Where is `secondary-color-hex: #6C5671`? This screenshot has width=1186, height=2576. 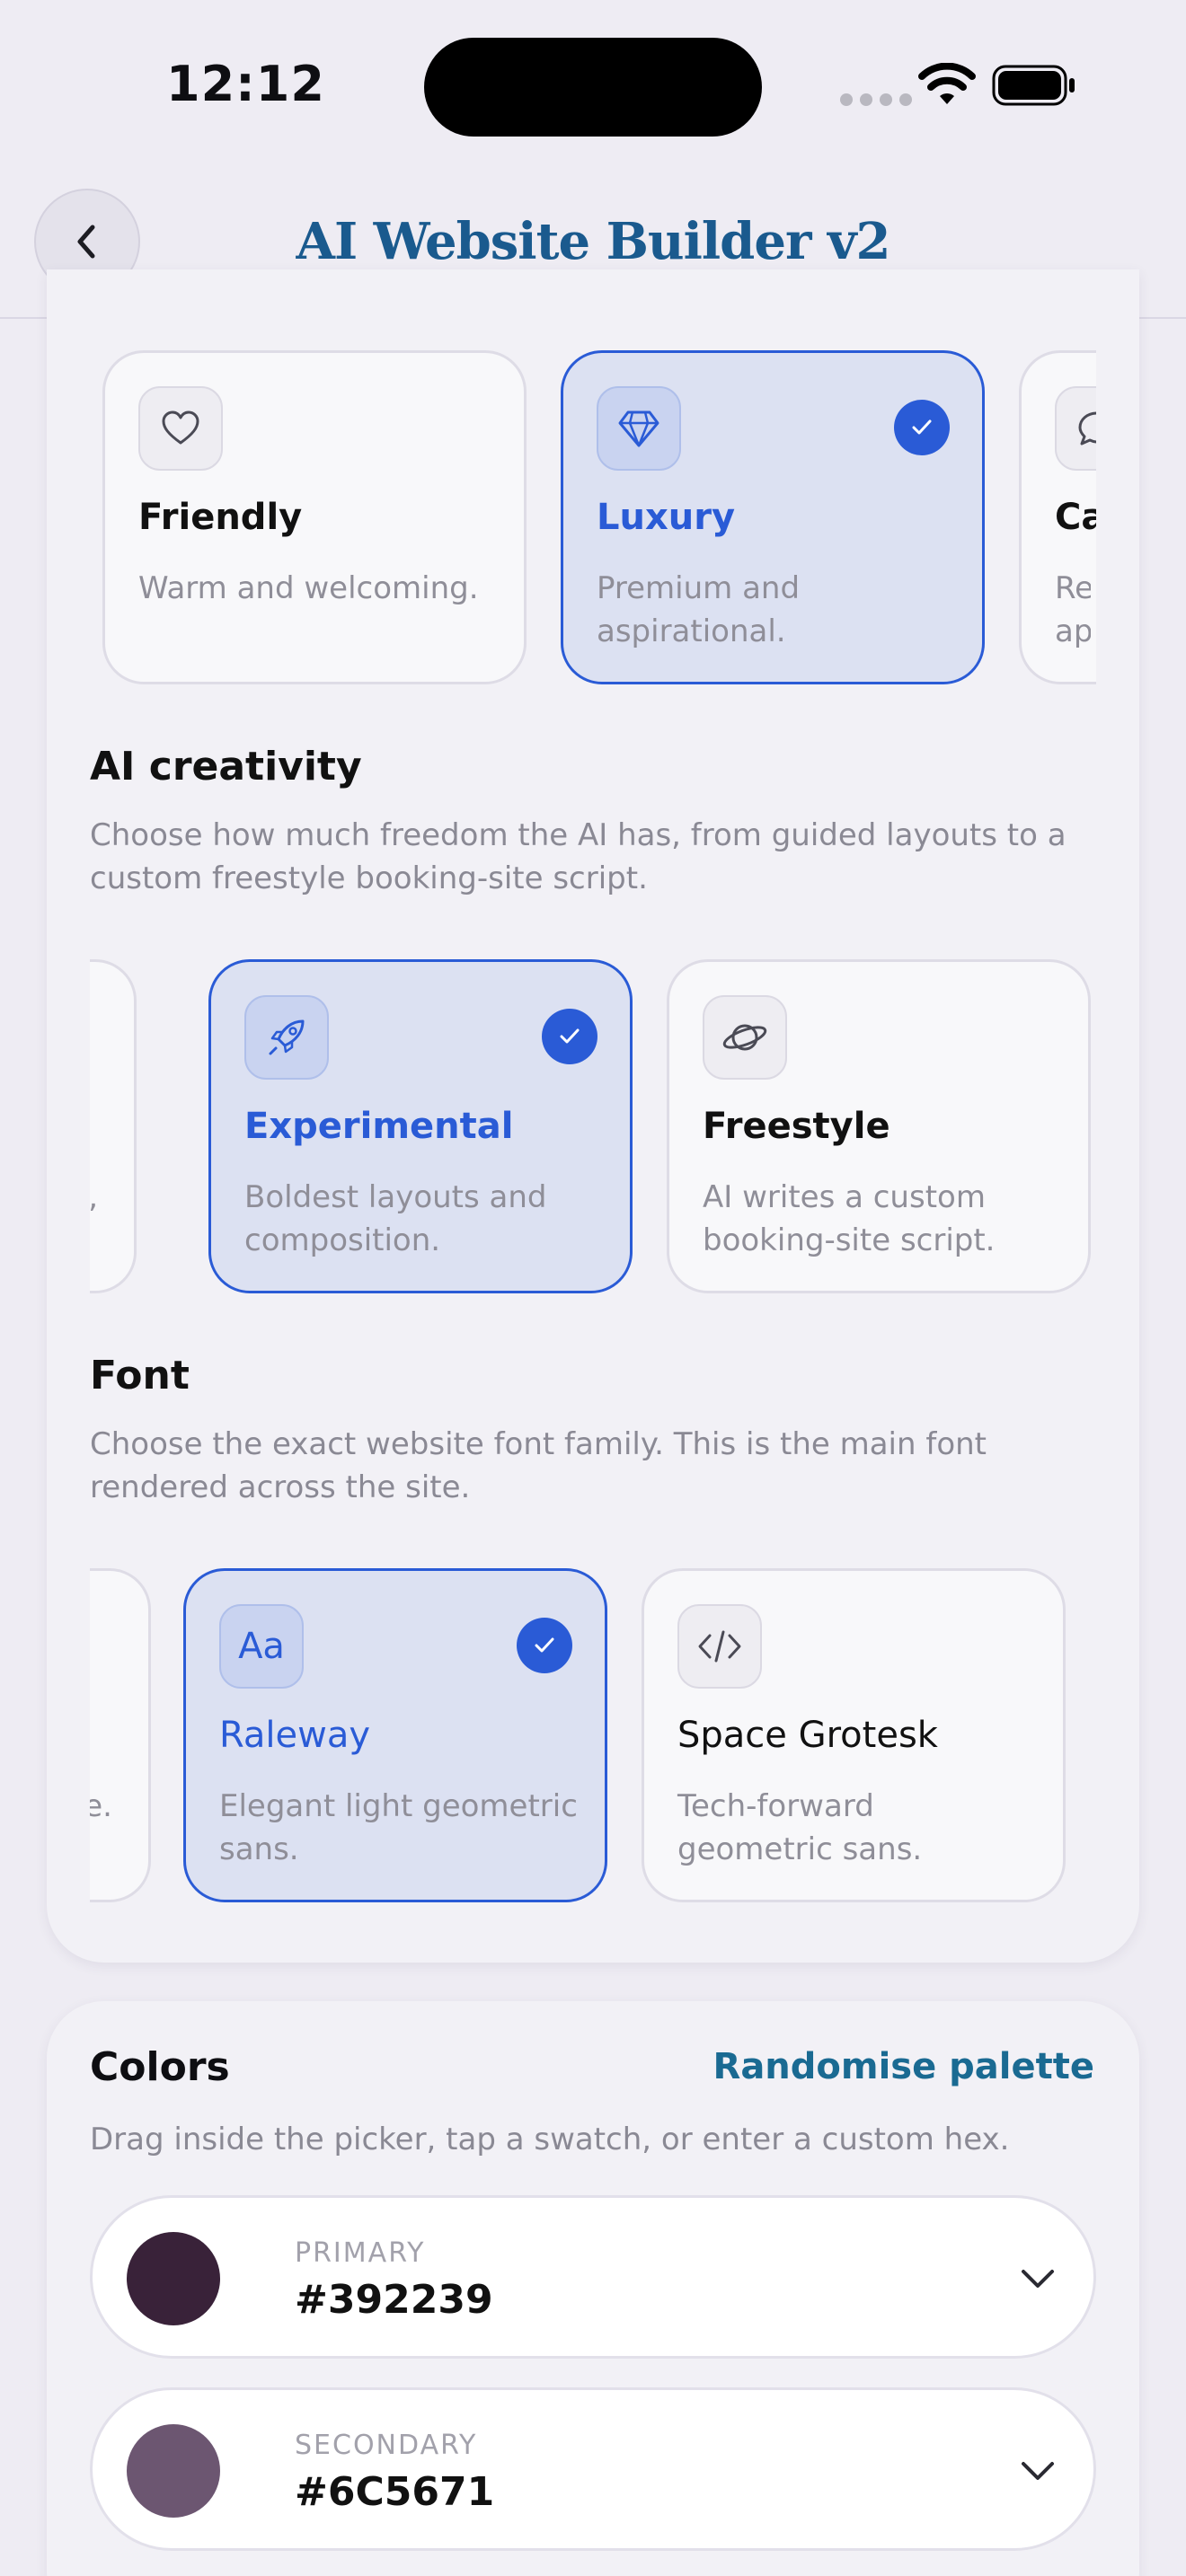 secondary-color-hex: #6C5671 is located at coordinates (395, 2492).